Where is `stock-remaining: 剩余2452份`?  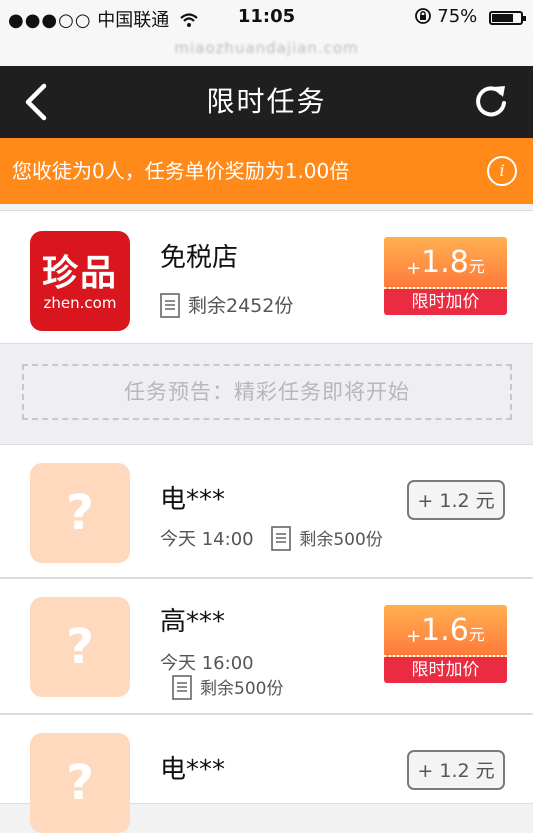
stock-remaining: 剩余2452份 is located at coordinates (241, 306).